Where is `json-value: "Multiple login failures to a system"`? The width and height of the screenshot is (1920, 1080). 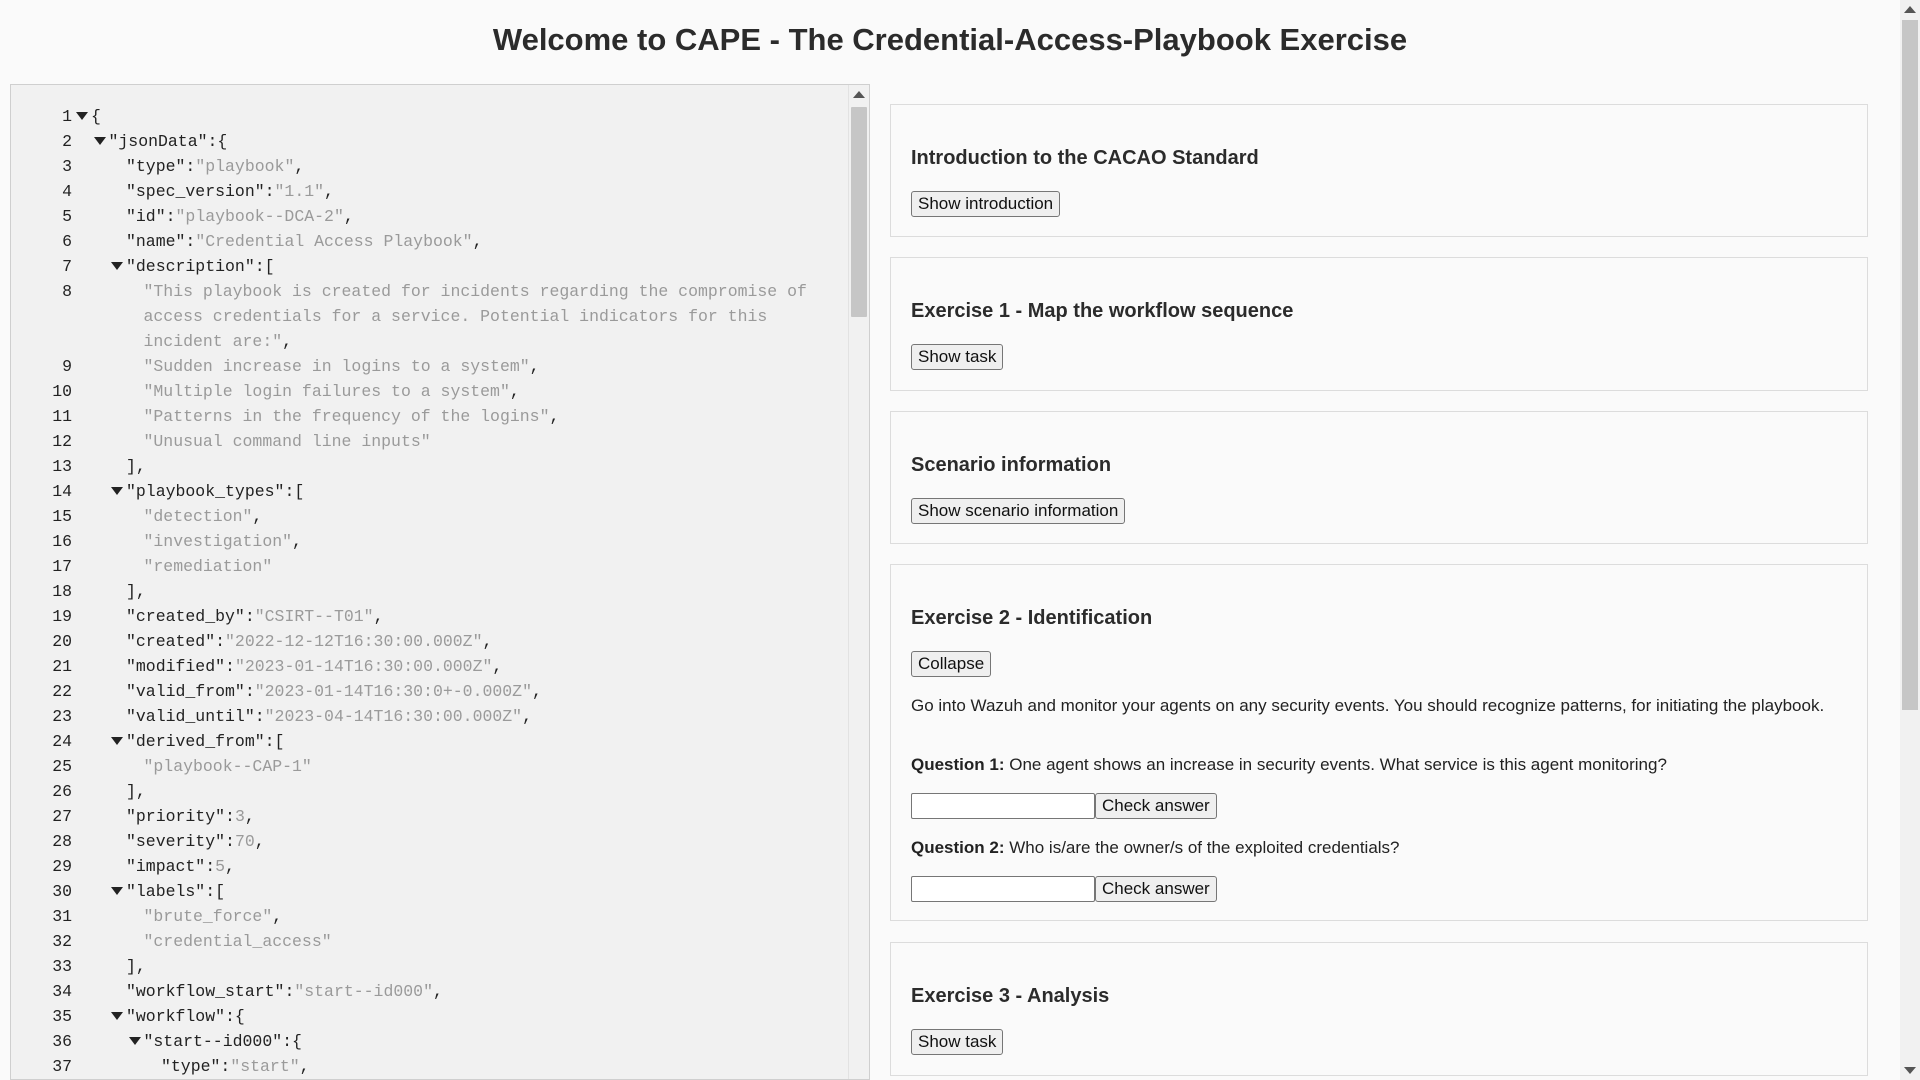
json-value: "Multiple login failures to a system" is located at coordinates (326, 391).